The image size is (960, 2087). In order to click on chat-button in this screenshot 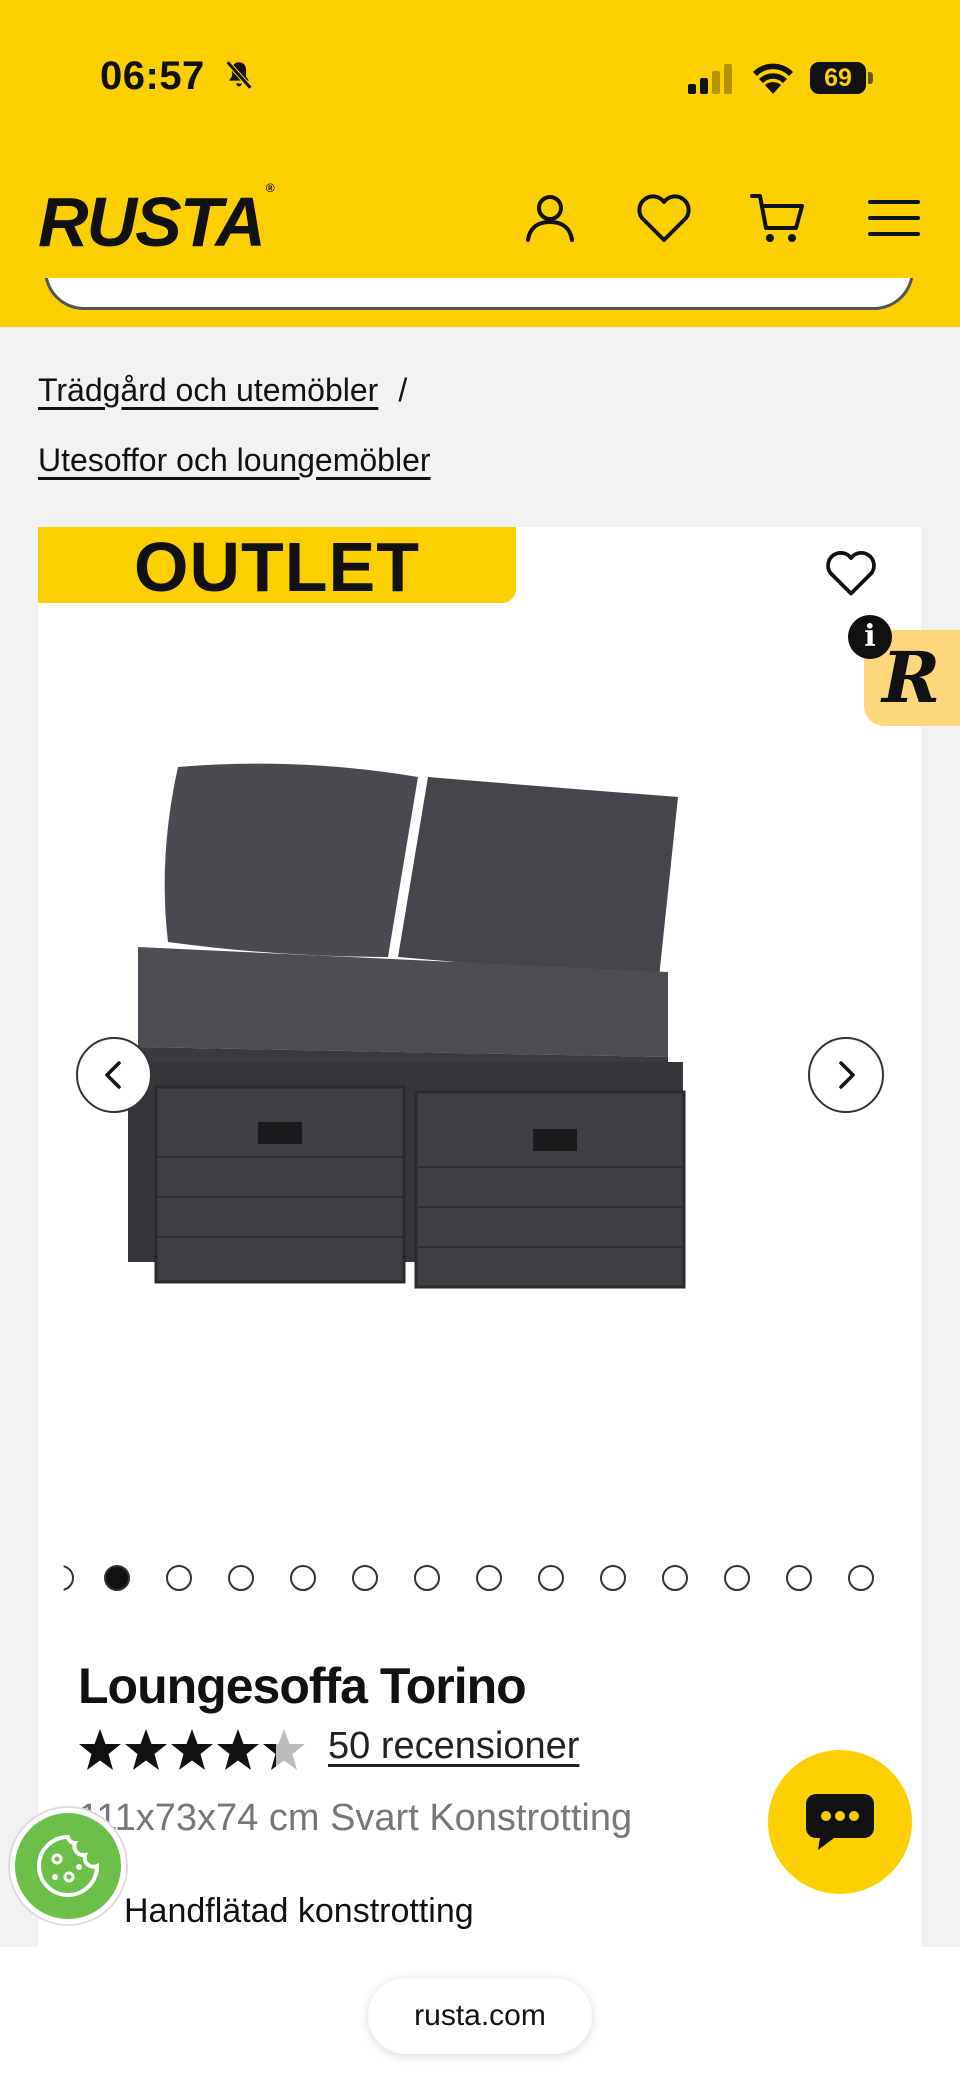, I will do `click(840, 1822)`.